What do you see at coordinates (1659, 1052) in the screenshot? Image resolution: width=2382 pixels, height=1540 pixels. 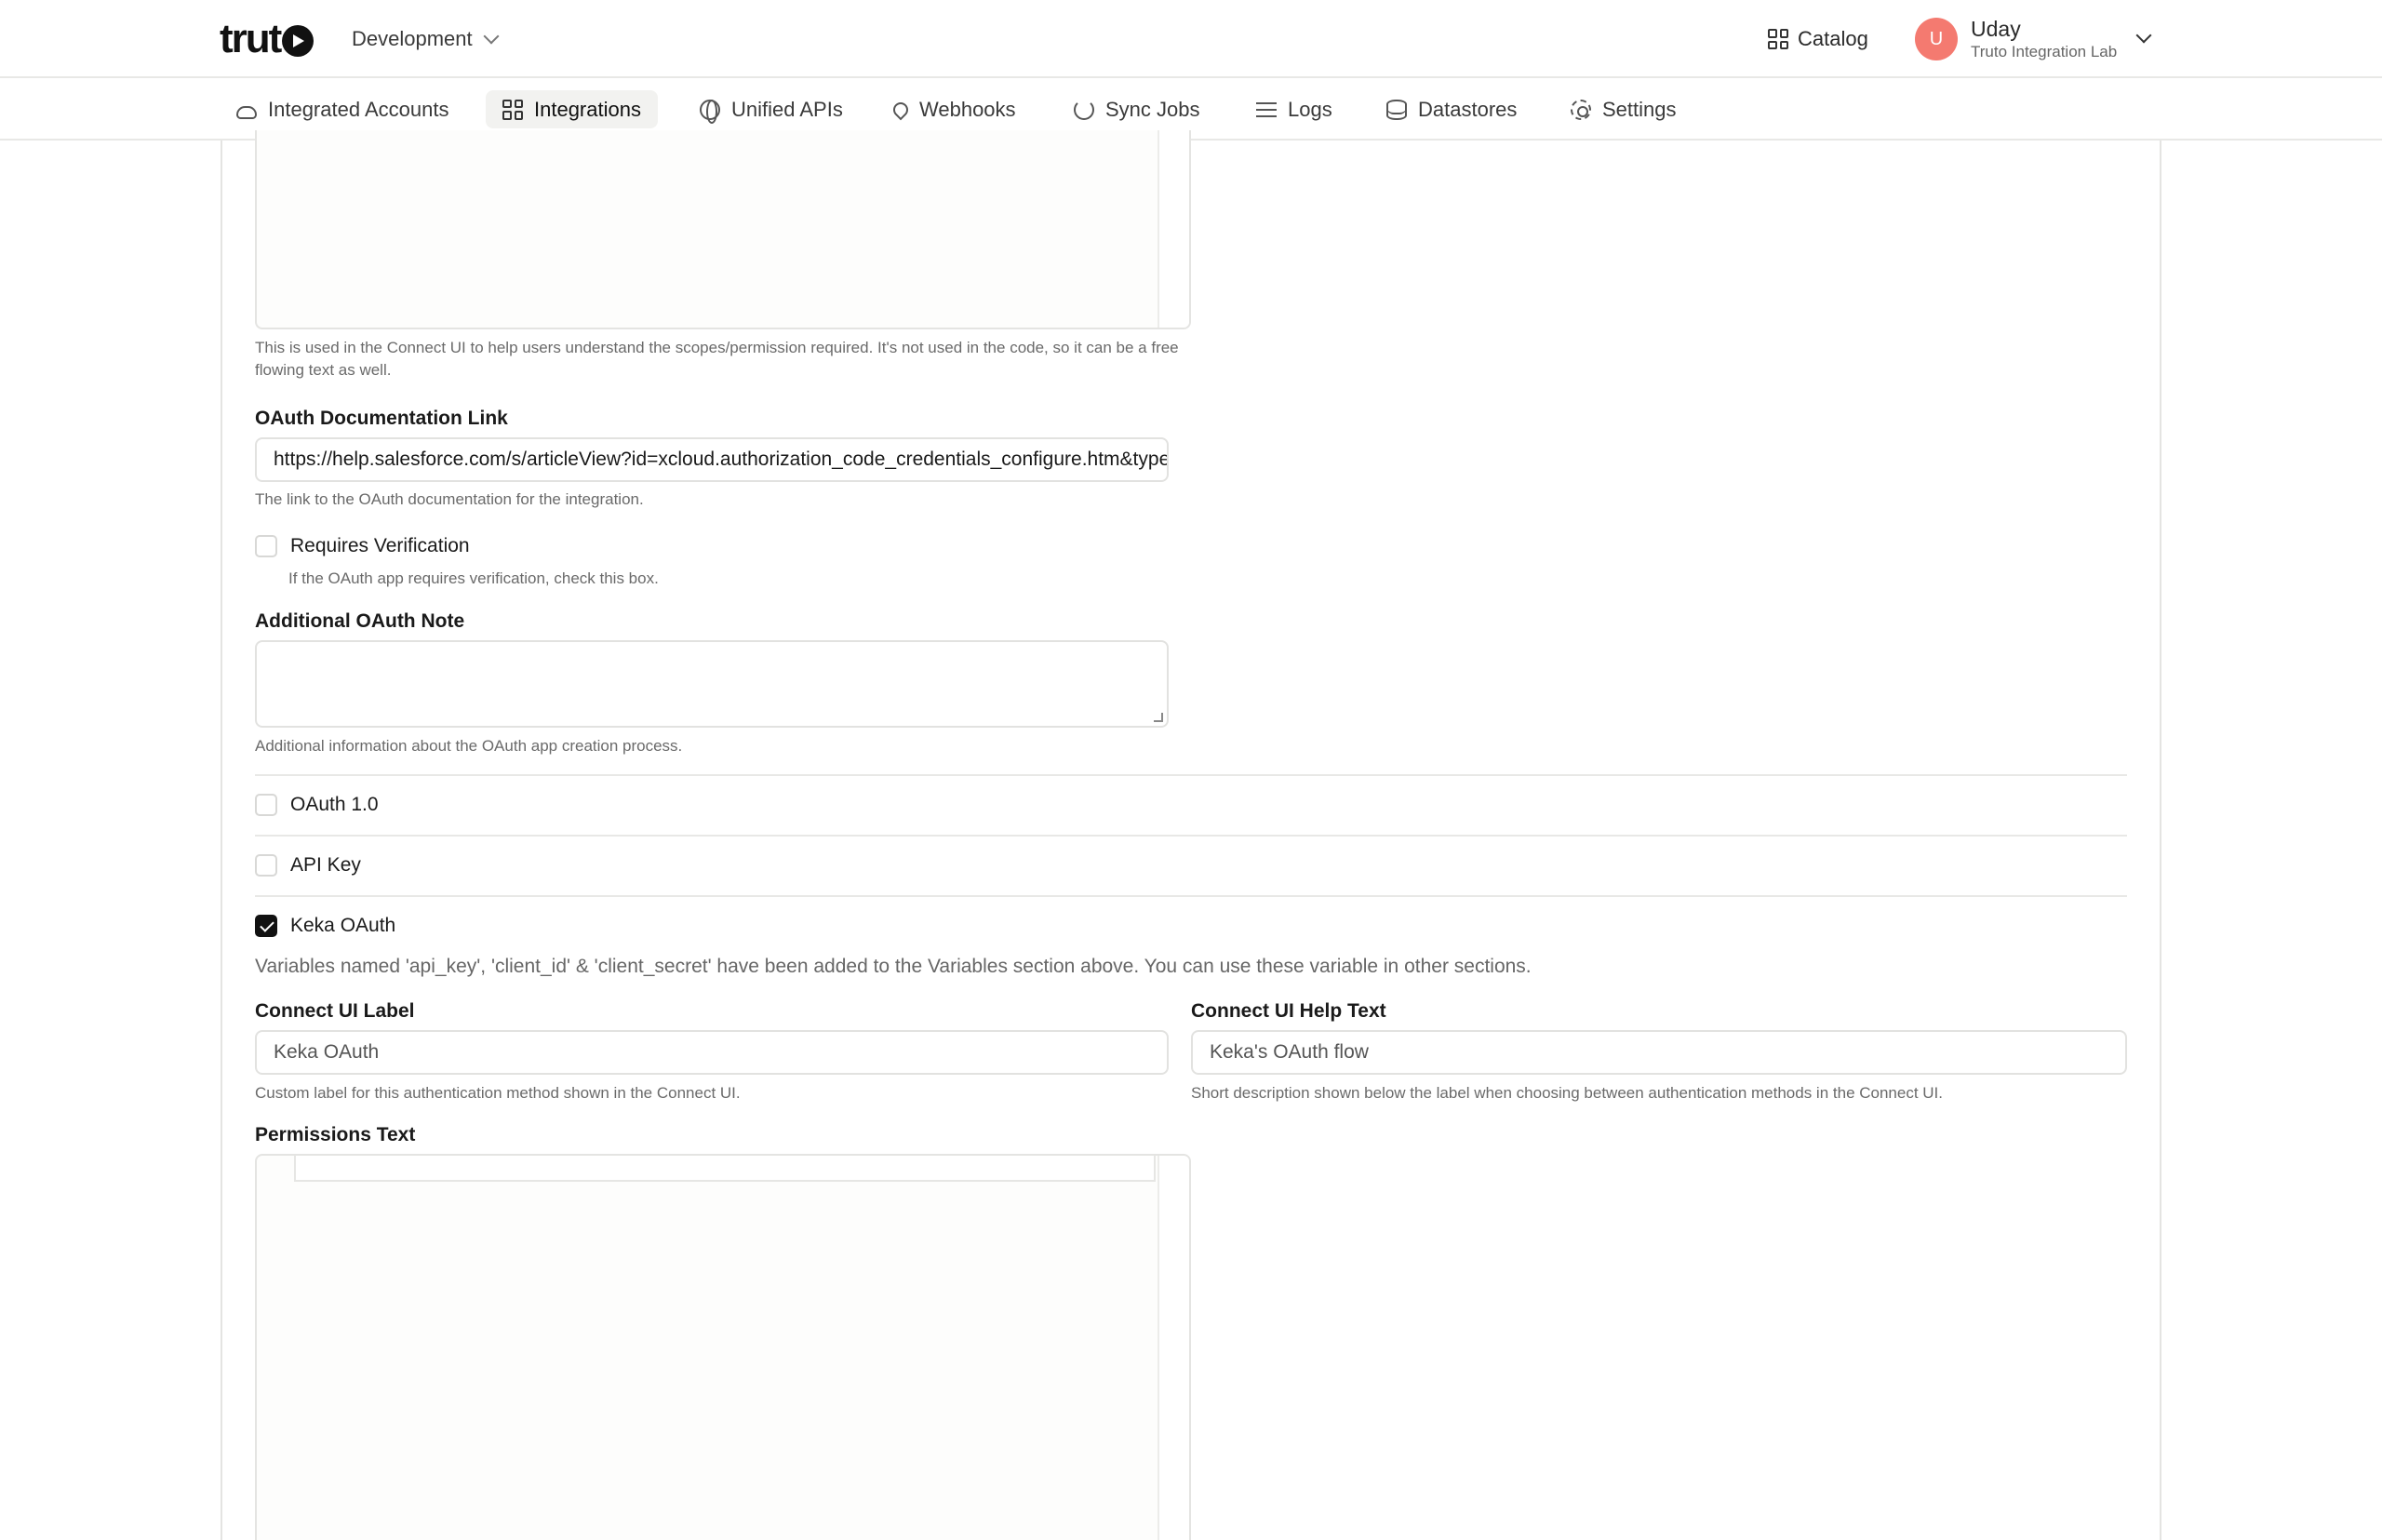 I see `connect-ui-help-input: Keka's OAuth flow` at bounding box center [1659, 1052].